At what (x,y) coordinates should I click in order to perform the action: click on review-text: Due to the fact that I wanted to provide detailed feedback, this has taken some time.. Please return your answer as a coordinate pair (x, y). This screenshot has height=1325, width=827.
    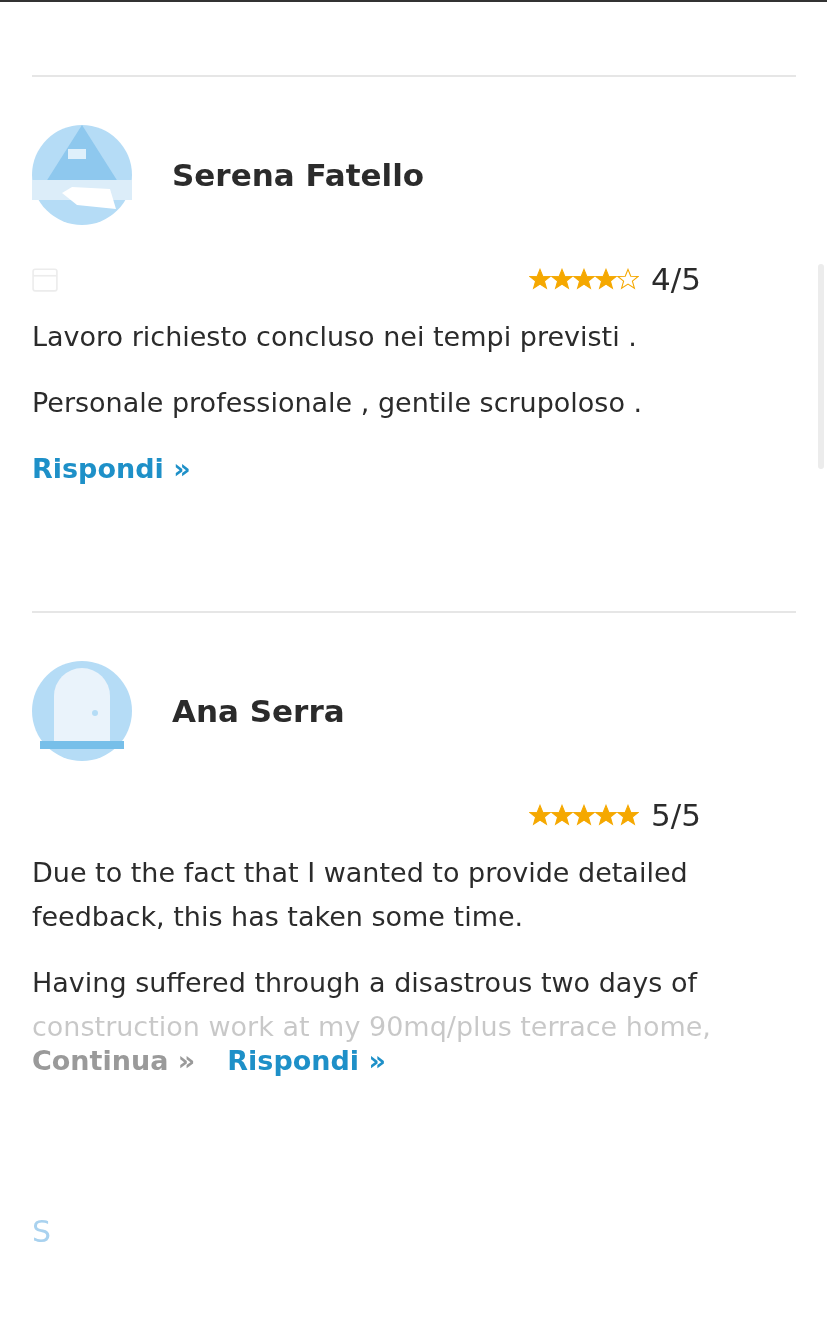
    Looking at the image, I should click on (360, 895).